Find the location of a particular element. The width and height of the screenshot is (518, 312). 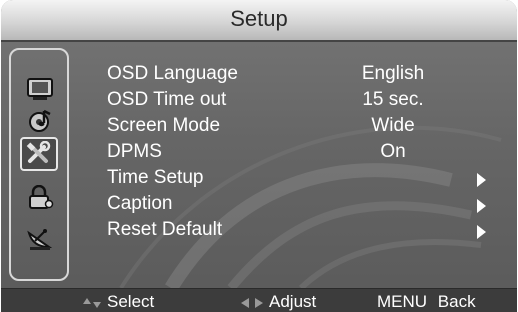

menu-item-time-setup: Time Setup is located at coordinates (307, 180).